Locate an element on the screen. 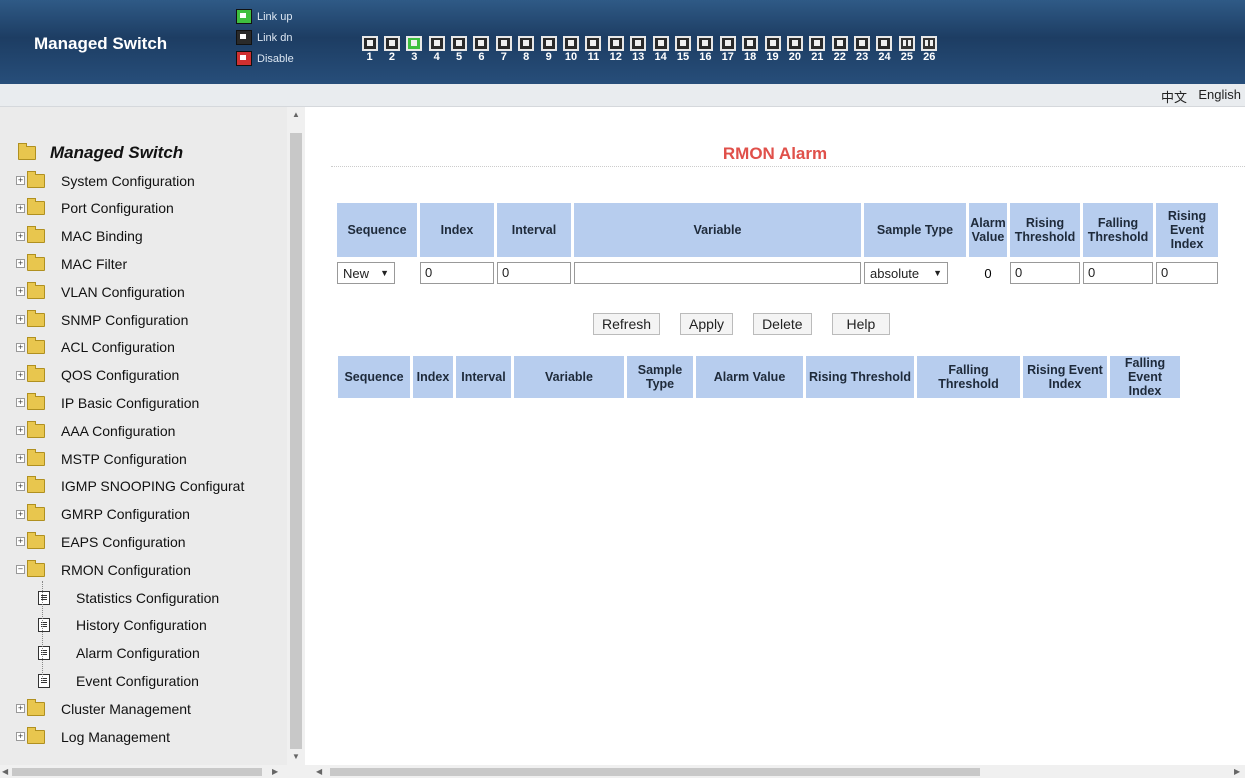 This screenshot has height=778, width=1245. port-12: 12 is located at coordinates (615, 50).